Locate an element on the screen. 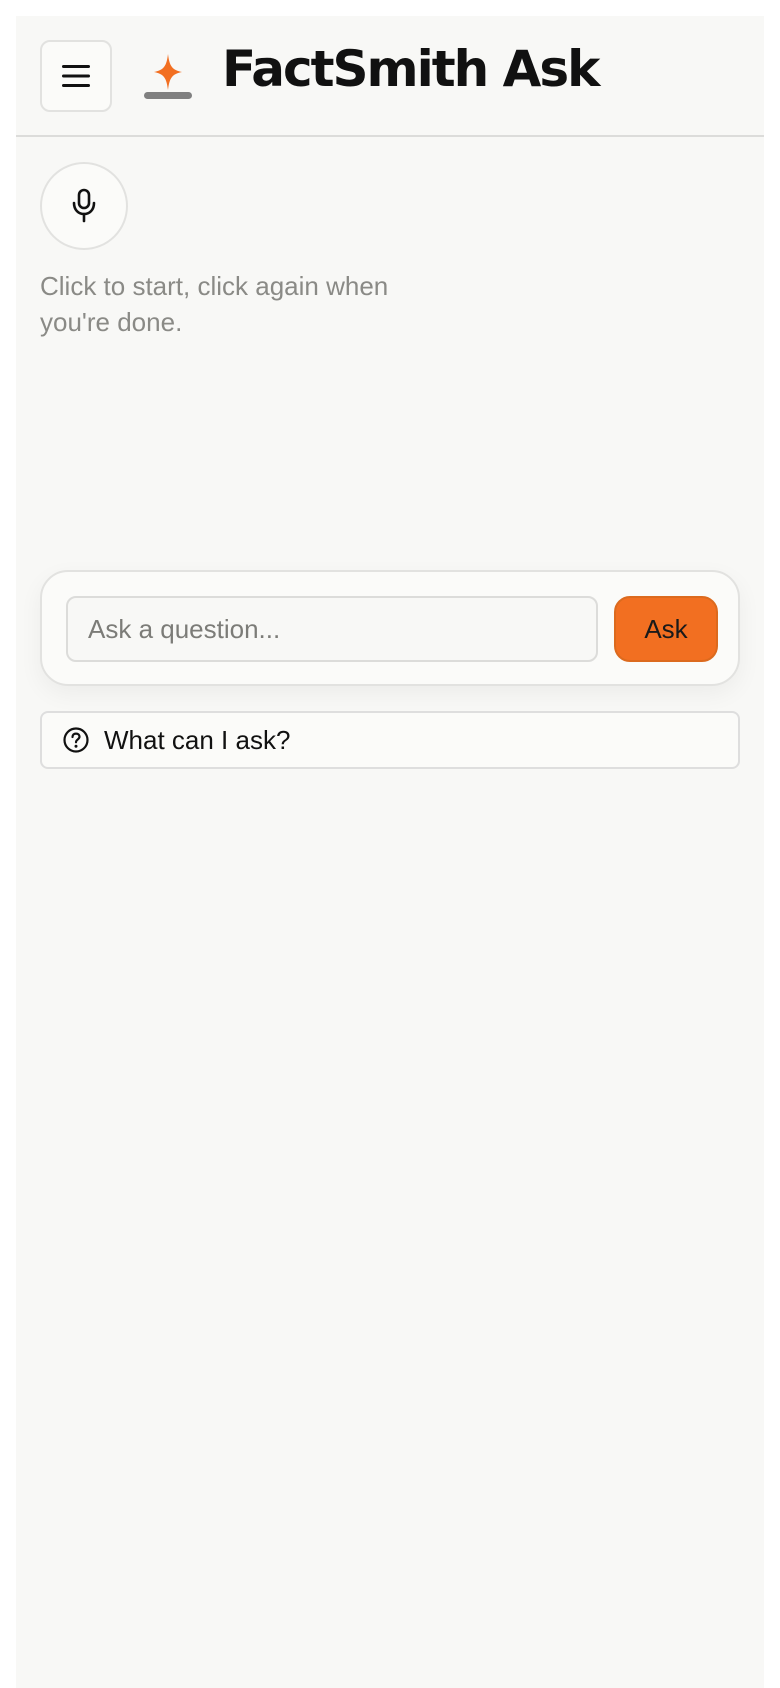 The height and width of the screenshot is (1688, 780). microphone-icon is located at coordinates (84, 205).